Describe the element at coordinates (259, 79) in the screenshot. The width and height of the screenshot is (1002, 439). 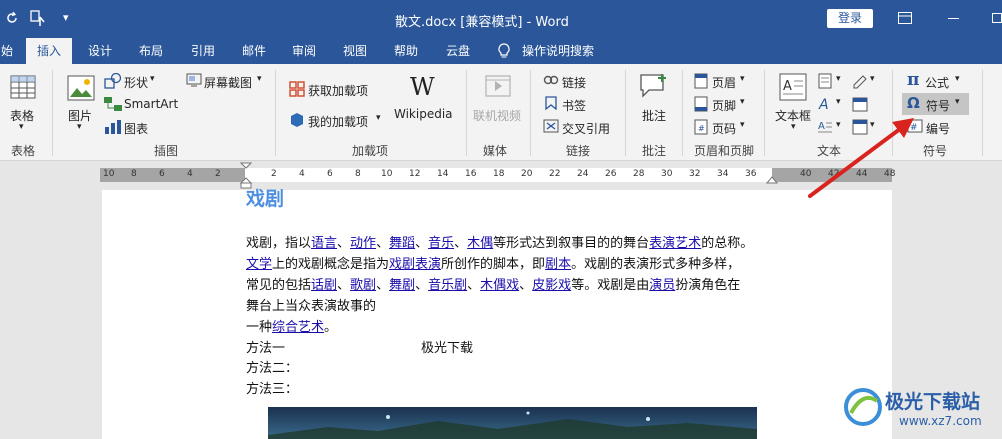
I see `screenshot-dropdown-icon: ▾` at that location.